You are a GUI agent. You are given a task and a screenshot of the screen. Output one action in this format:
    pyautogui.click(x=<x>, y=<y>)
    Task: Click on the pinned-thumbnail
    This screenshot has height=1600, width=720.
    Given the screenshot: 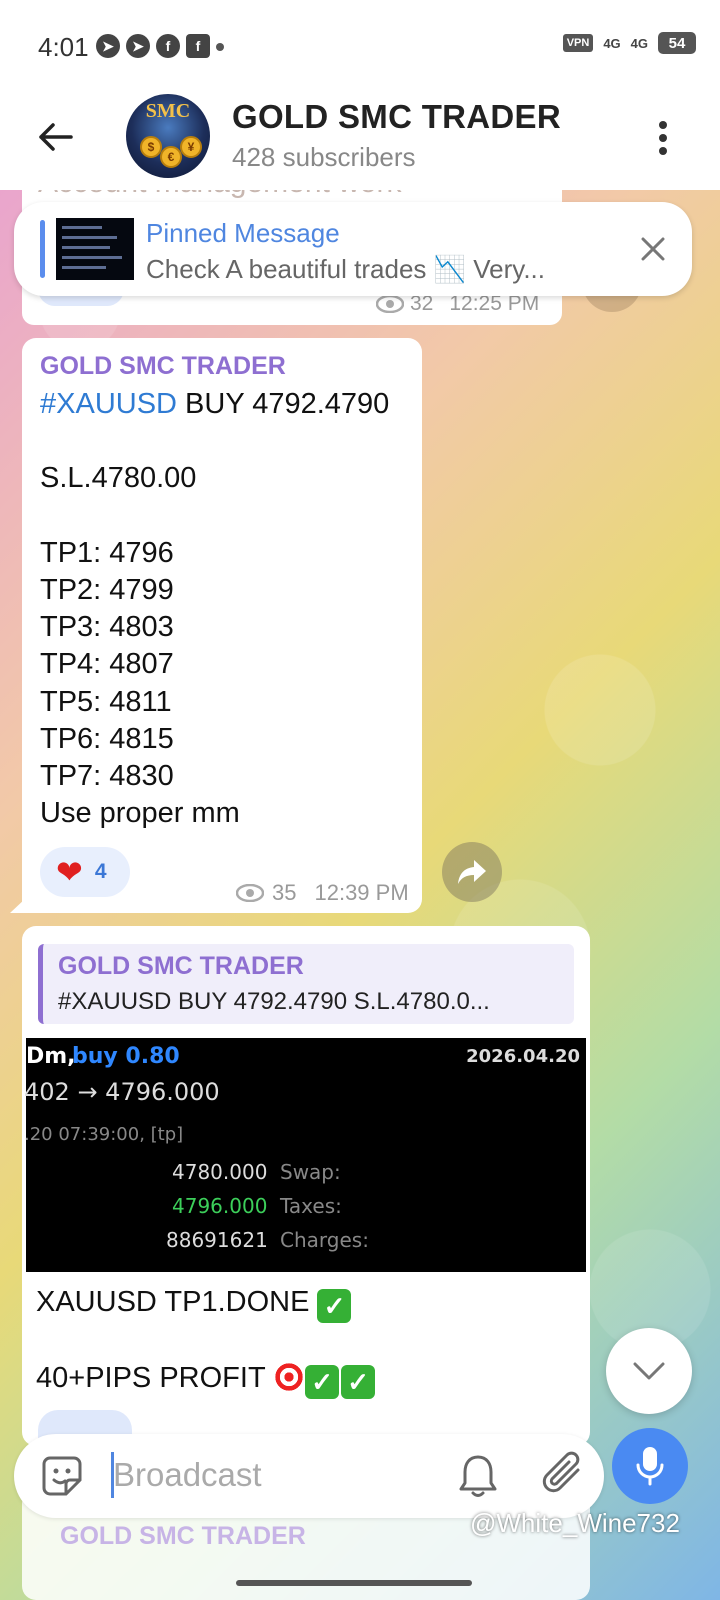 What is the action you would take?
    pyautogui.click(x=95, y=249)
    